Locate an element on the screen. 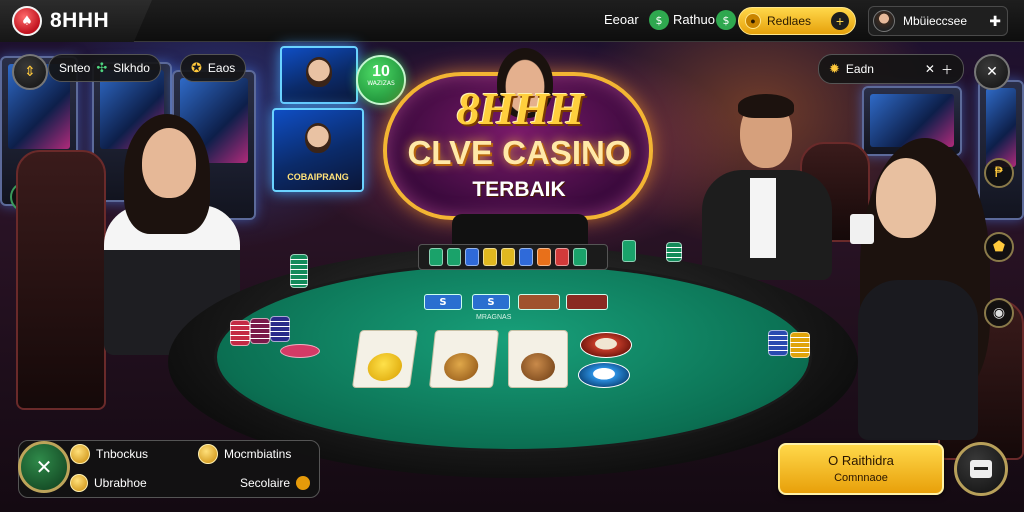  player-left-face is located at coordinates (169, 163).